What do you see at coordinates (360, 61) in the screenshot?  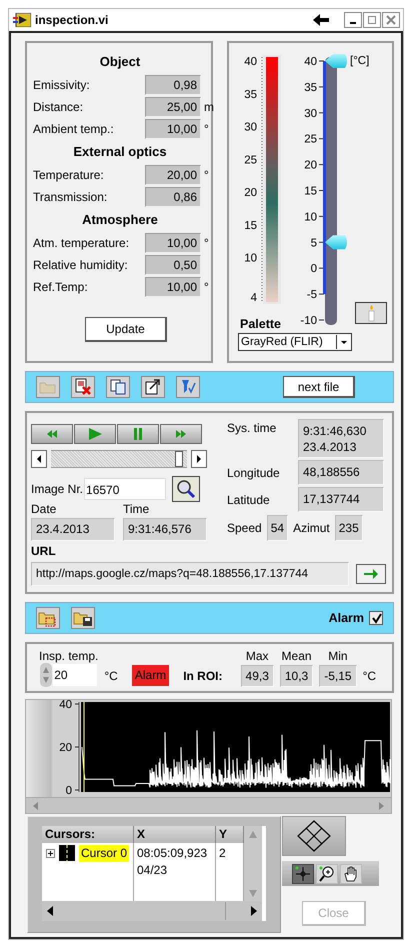 I see `unit-label: [°C]` at bounding box center [360, 61].